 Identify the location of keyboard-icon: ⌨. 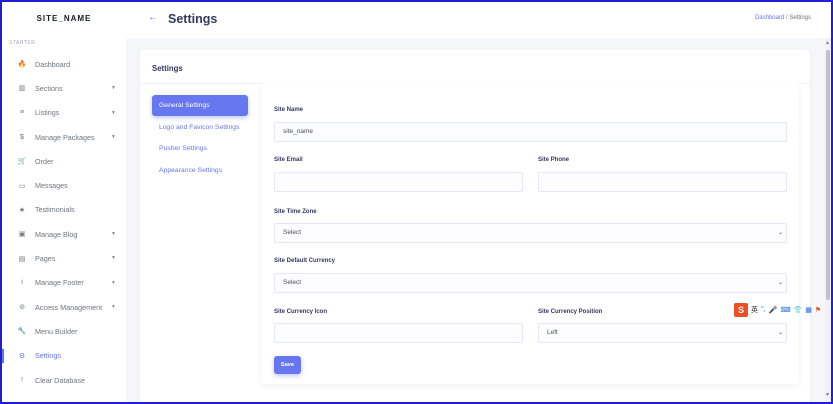
(785, 310).